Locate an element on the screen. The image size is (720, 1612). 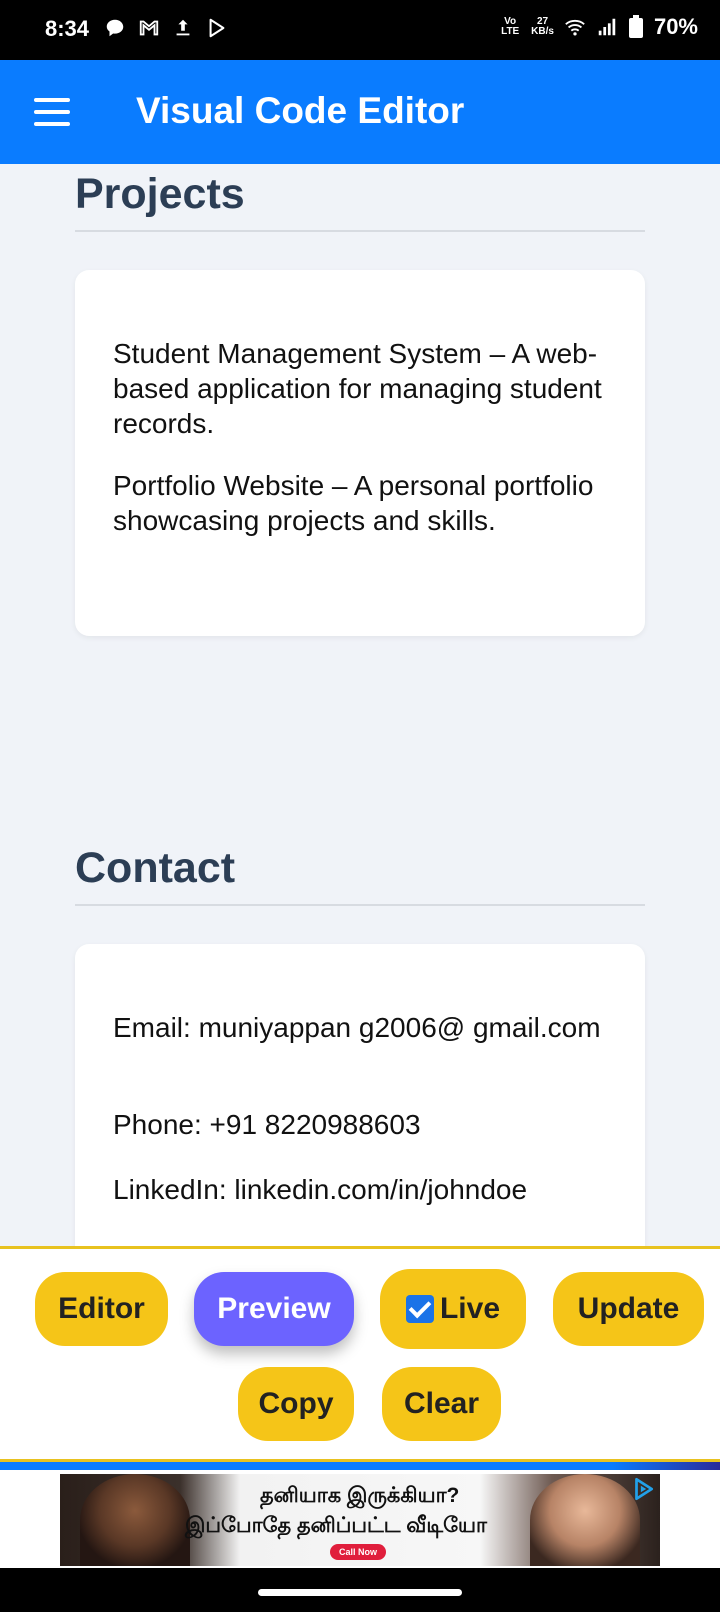
wifi-icon is located at coordinates (575, 27).